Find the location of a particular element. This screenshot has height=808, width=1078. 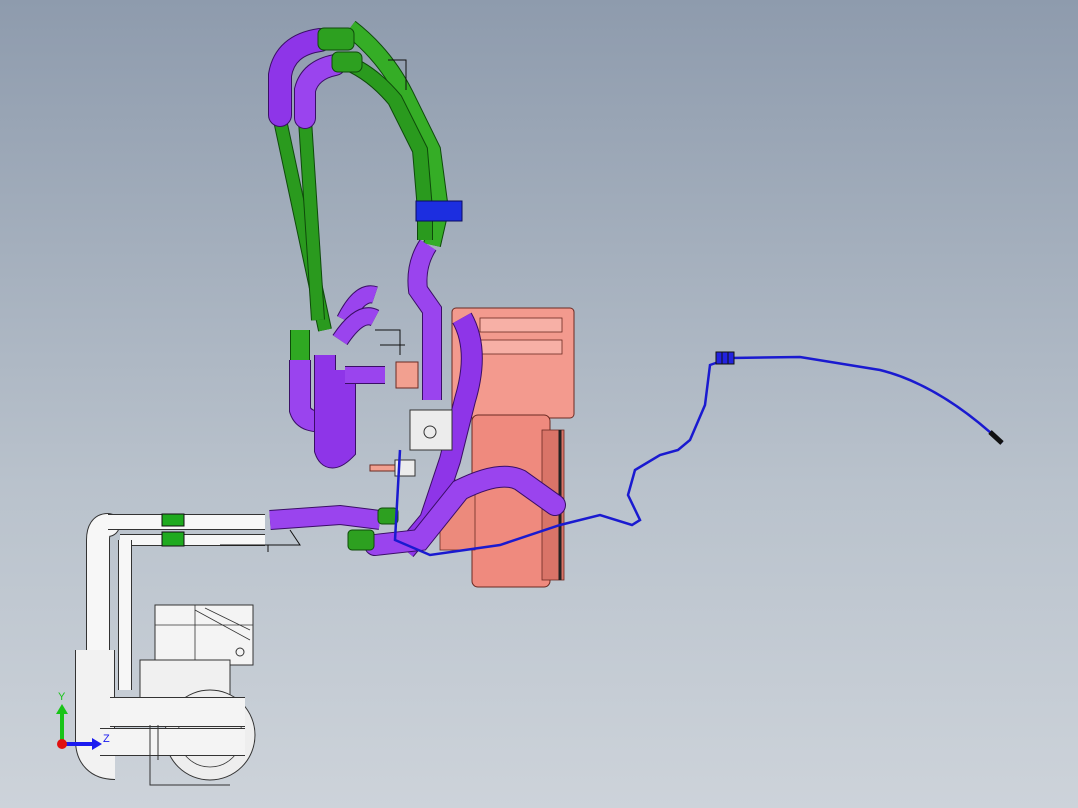

triad-origin is located at coordinates (62, 744).